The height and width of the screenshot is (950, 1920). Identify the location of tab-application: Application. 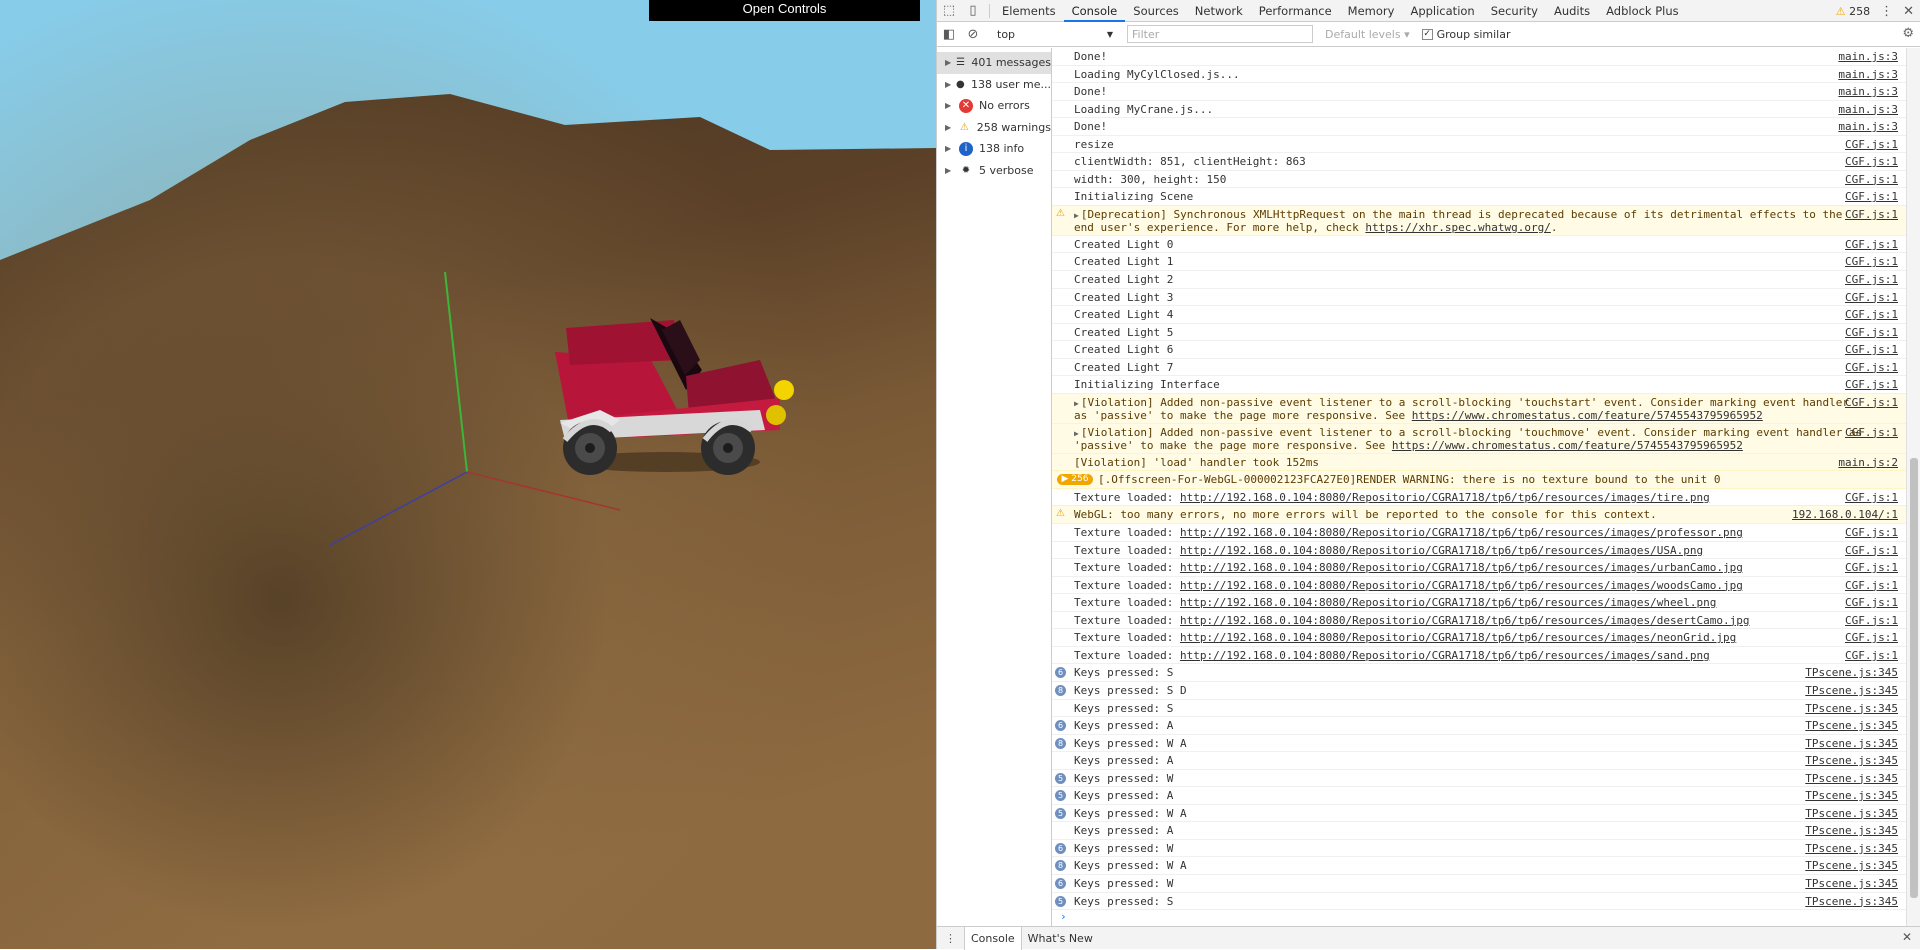
(1442, 11).